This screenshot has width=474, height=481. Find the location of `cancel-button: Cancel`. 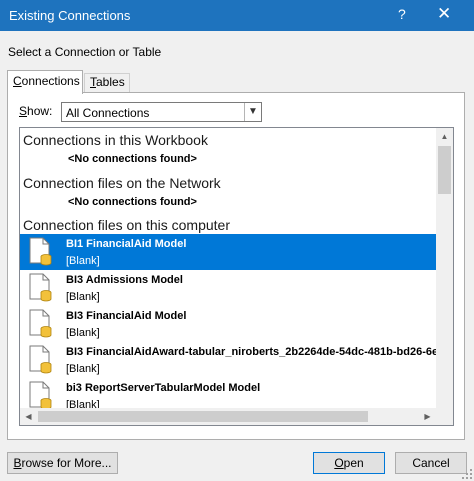

cancel-button: Cancel is located at coordinates (431, 463).